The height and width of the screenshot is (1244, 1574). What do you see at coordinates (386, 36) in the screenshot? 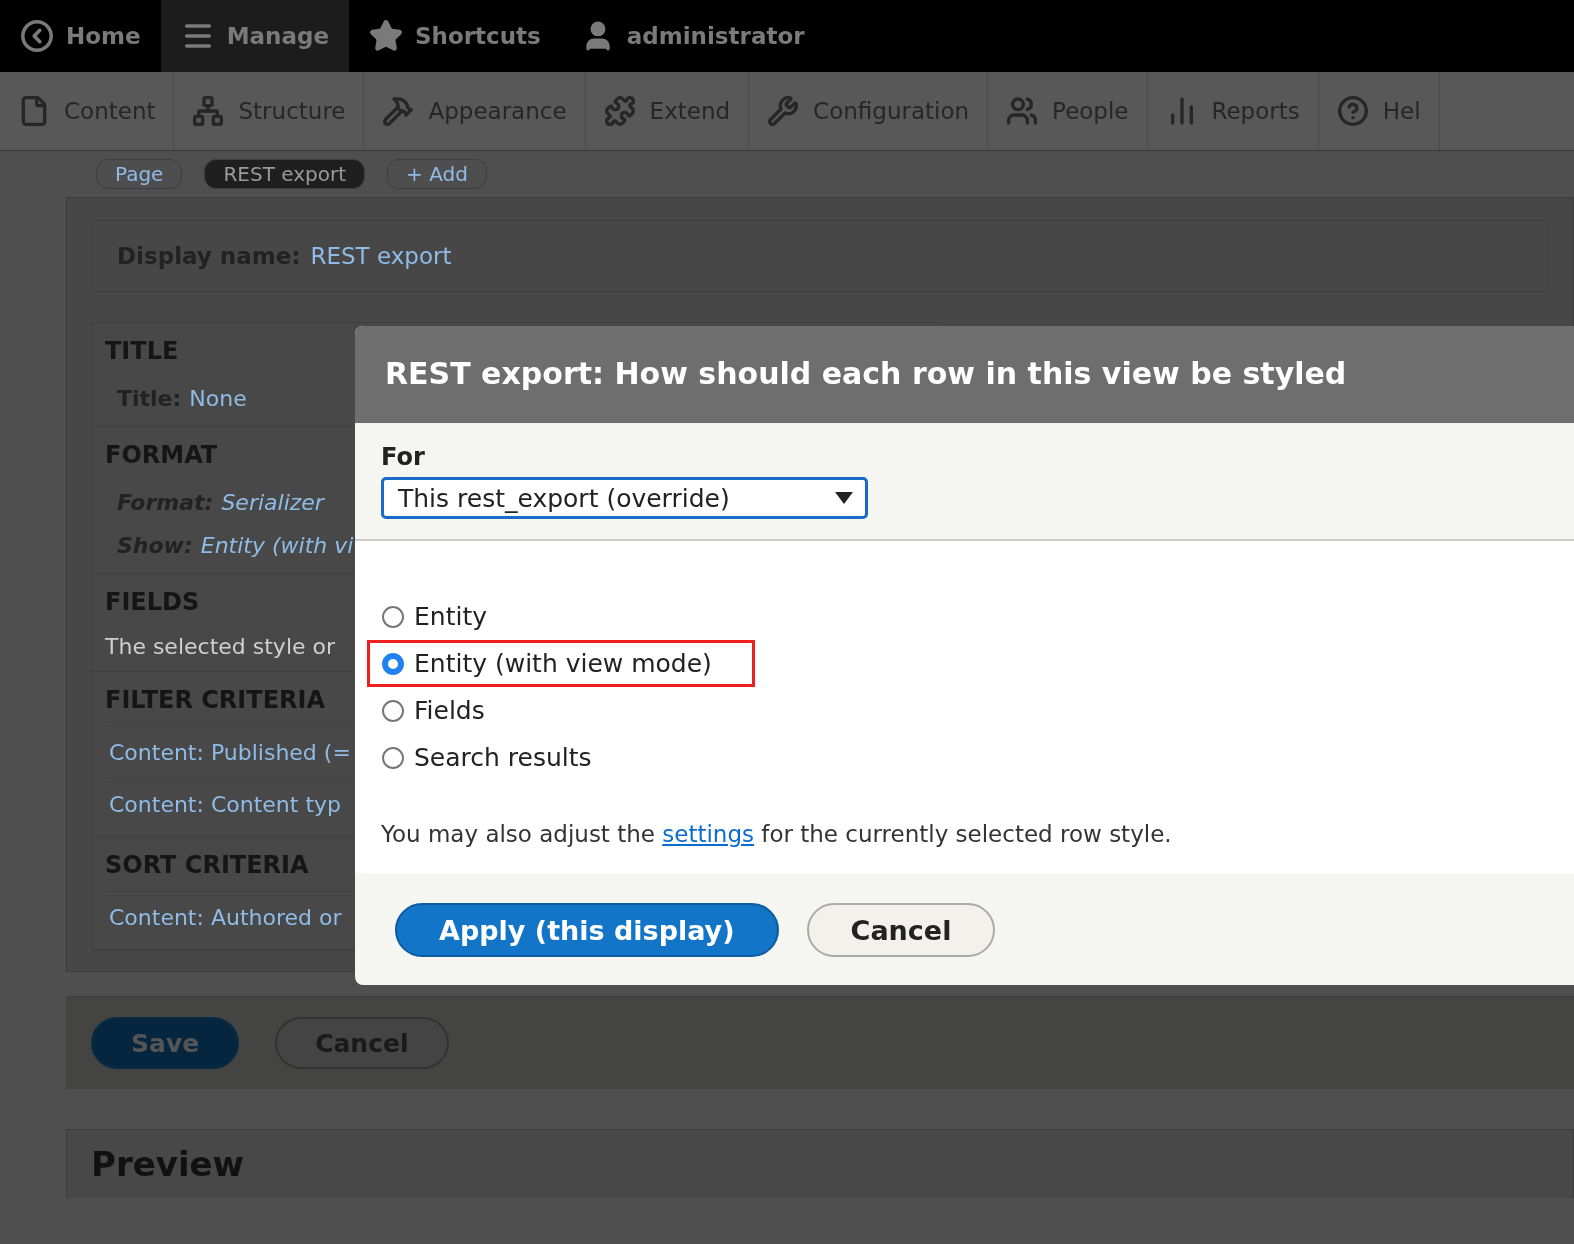
I see `star-icon` at bounding box center [386, 36].